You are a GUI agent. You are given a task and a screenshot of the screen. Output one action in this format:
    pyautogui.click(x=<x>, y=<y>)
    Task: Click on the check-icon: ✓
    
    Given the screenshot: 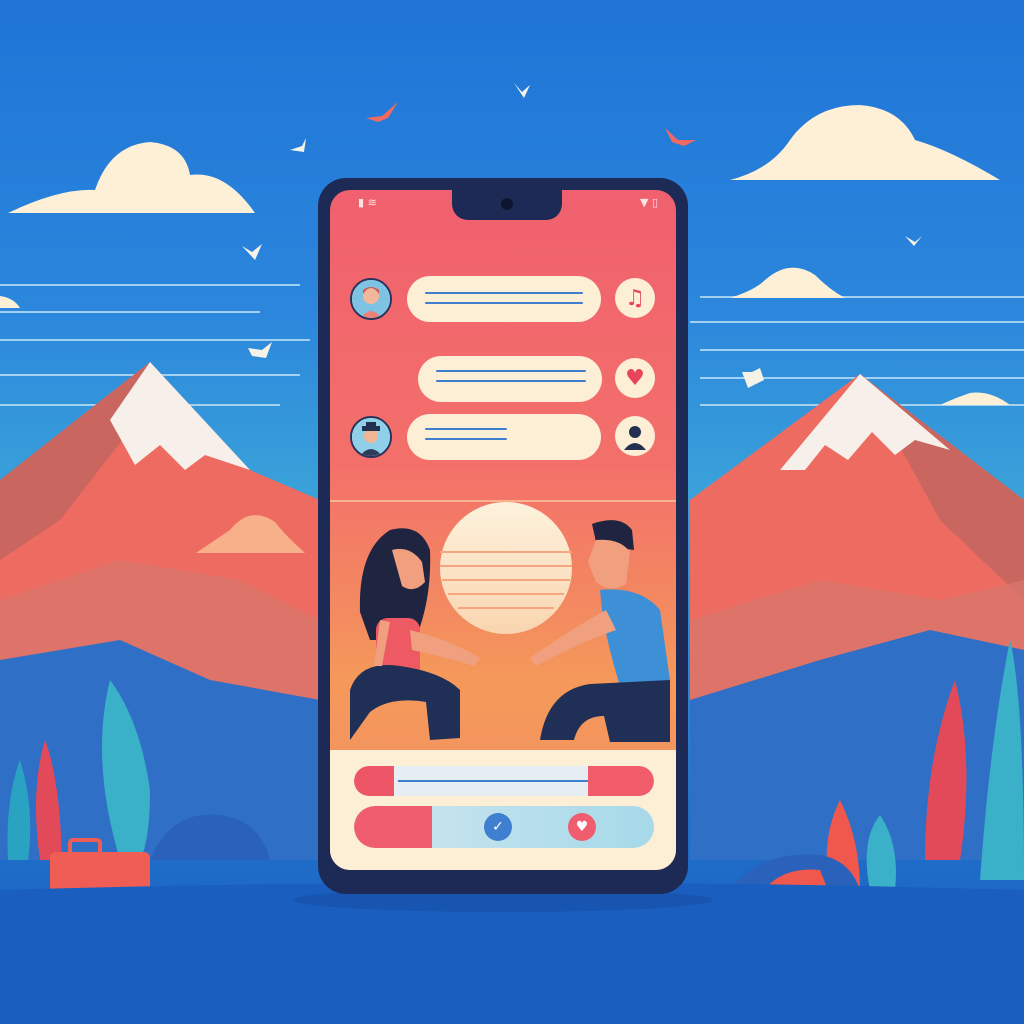 What is the action you would take?
    pyautogui.click(x=498, y=827)
    